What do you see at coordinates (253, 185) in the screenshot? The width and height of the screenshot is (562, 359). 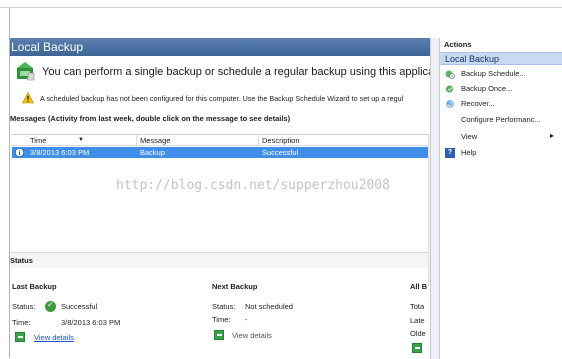 I see `watermark-text: http://blog.csdn.net/supperzhou2008` at bounding box center [253, 185].